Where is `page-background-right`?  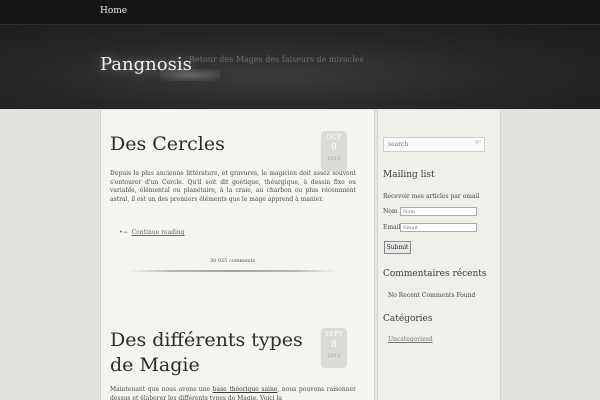
page-background-right is located at coordinates (550, 255).